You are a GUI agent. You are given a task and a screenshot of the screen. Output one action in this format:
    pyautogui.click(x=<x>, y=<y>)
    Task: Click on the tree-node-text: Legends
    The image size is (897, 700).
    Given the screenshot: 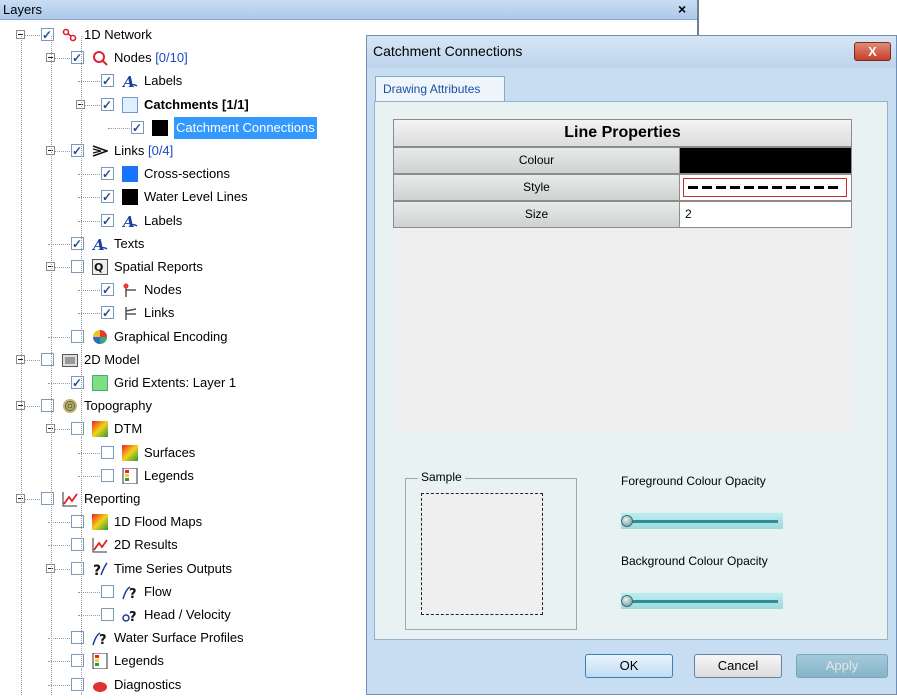 What is the action you would take?
    pyautogui.click(x=169, y=475)
    